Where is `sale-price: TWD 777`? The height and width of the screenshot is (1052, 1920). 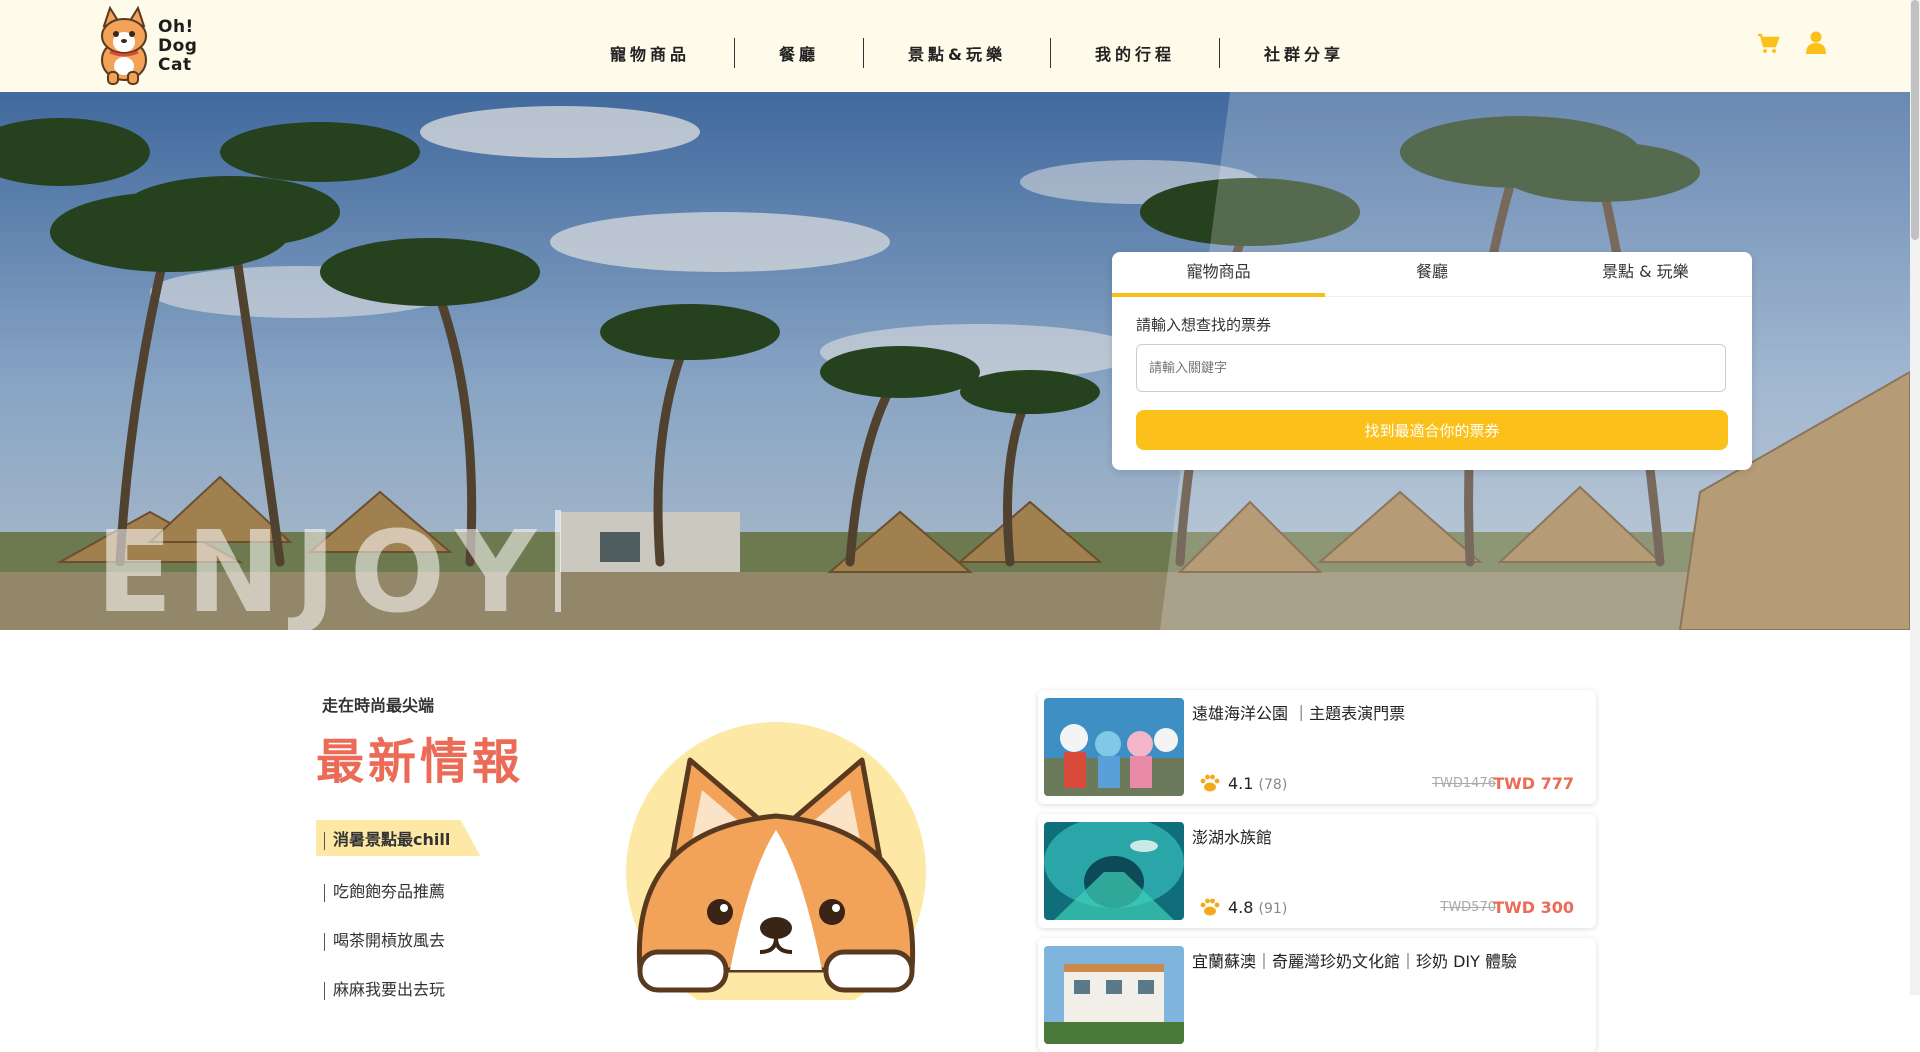 sale-price: TWD 777 is located at coordinates (1533, 783).